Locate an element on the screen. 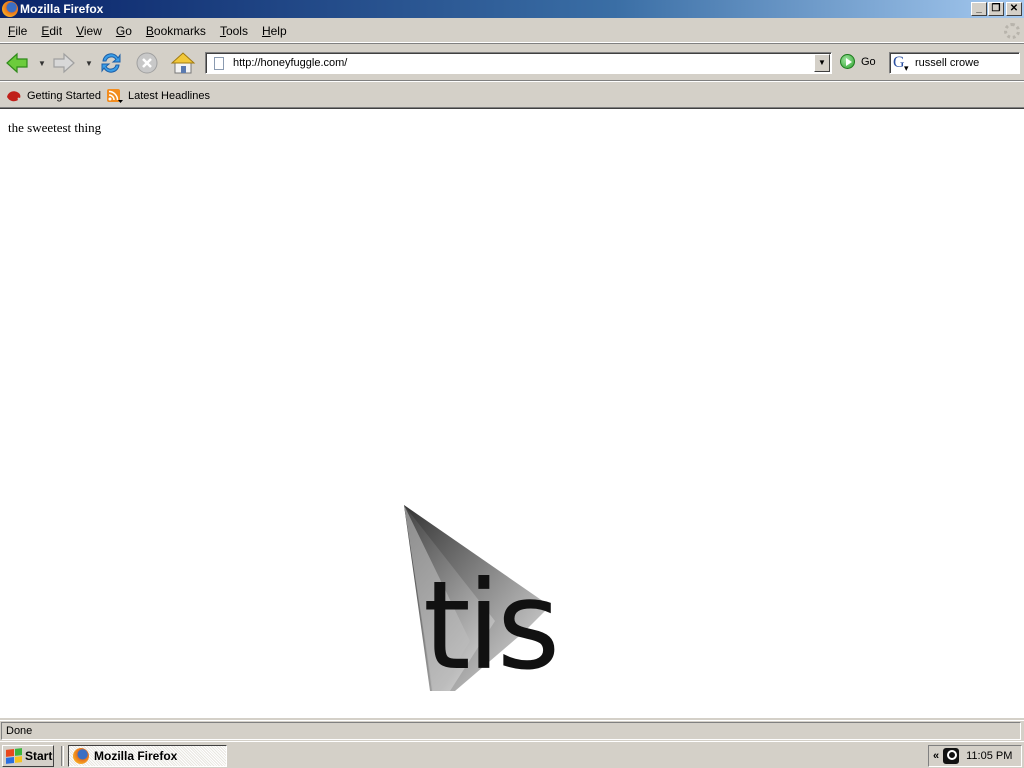 This screenshot has height=768, width=1024. status-bar: Done is located at coordinates (512, 730).